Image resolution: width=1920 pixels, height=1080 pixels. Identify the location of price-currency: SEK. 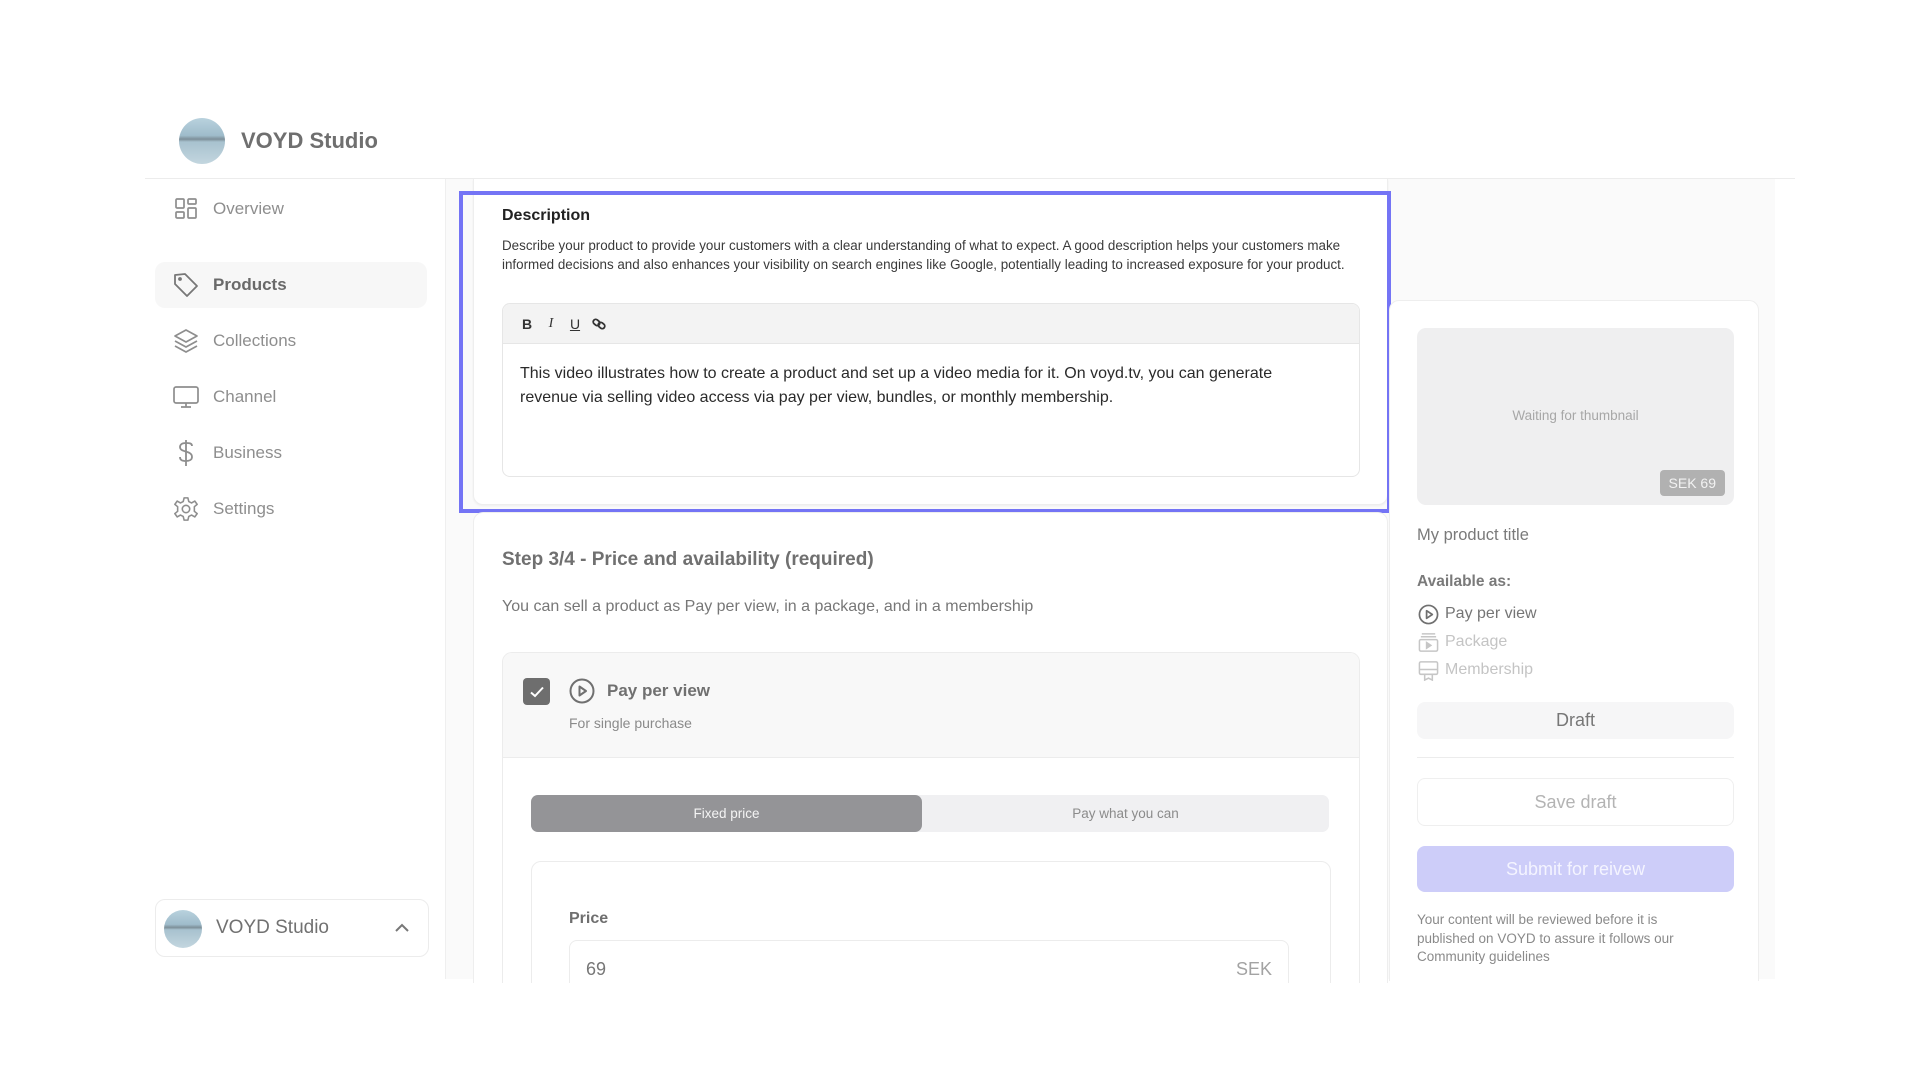
(1253, 969).